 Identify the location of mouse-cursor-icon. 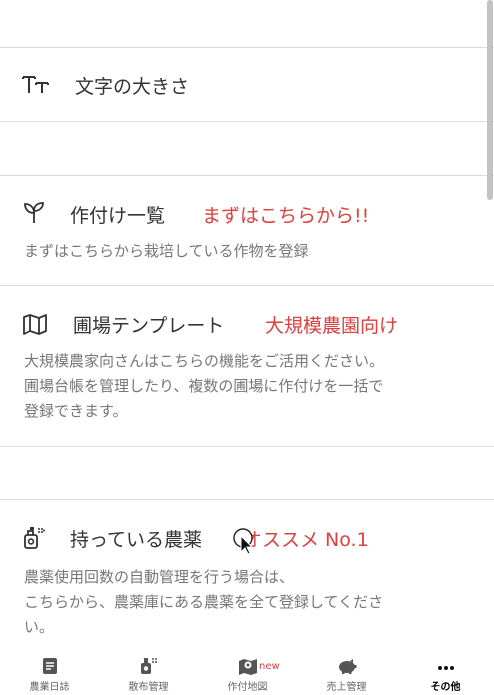
(243, 541).